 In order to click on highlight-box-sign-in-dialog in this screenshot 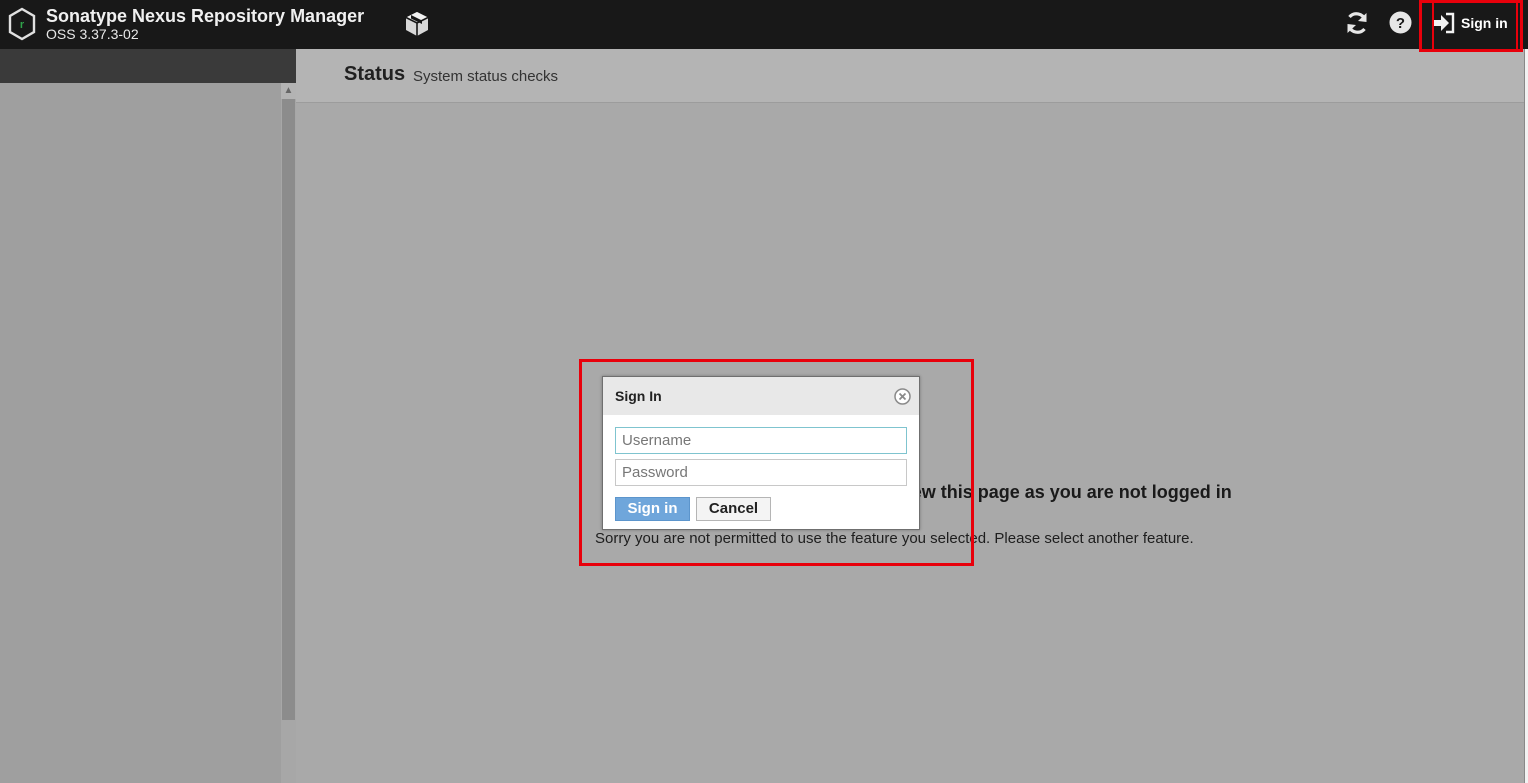, I will do `click(776, 462)`.